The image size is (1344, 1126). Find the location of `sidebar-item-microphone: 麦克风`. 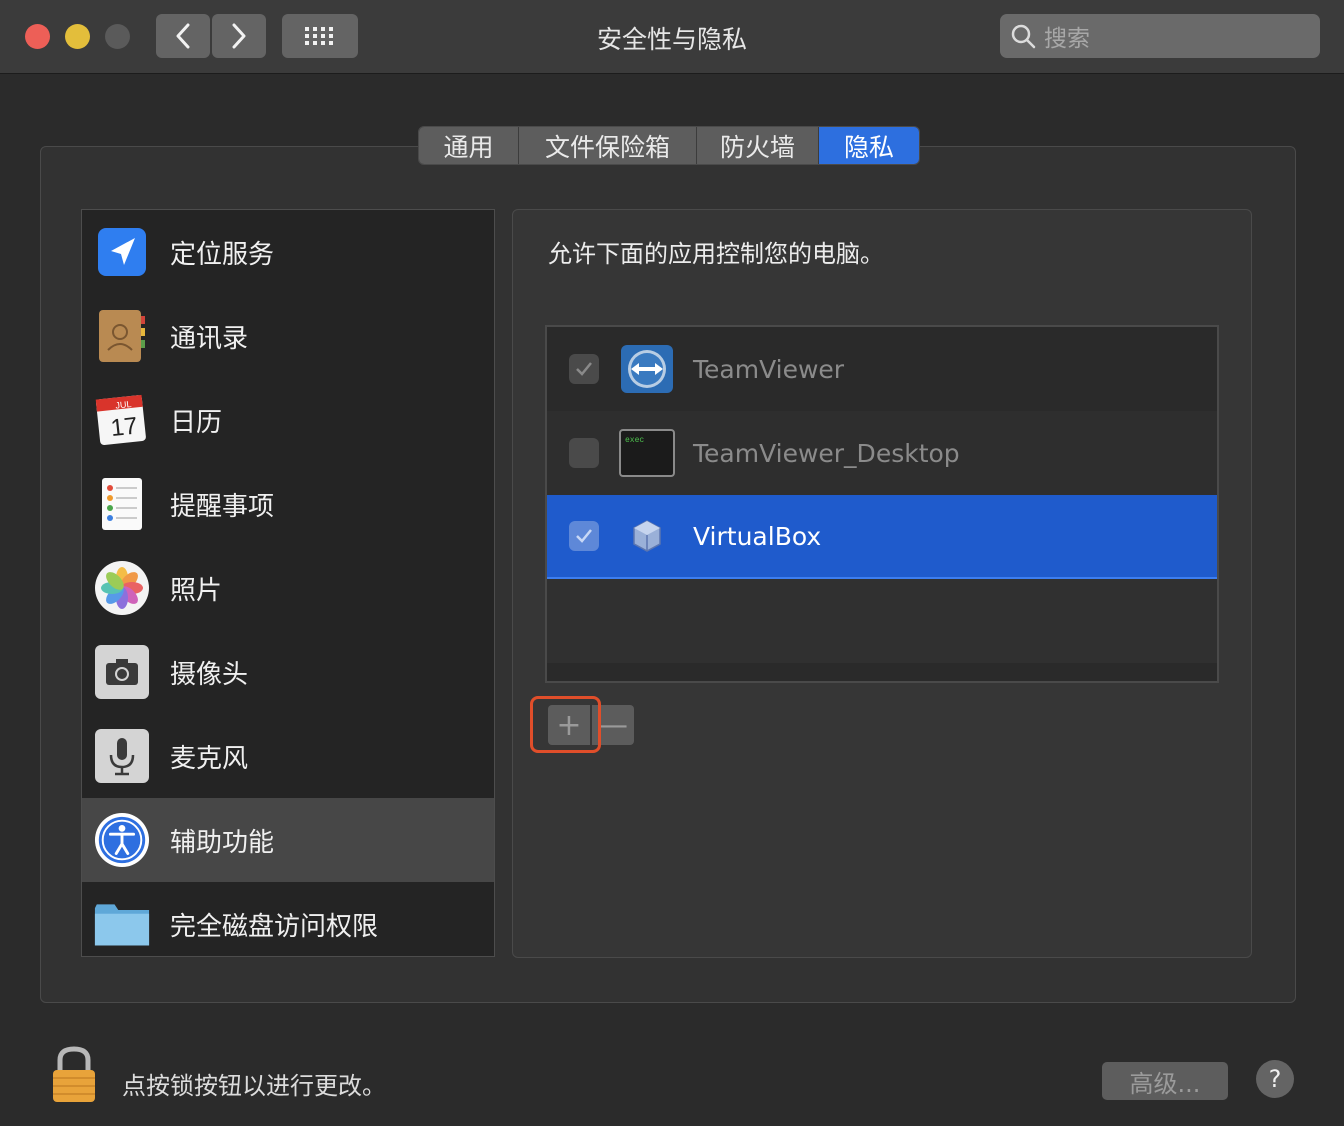

sidebar-item-microphone: 麦克风 is located at coordinates (288, 756).